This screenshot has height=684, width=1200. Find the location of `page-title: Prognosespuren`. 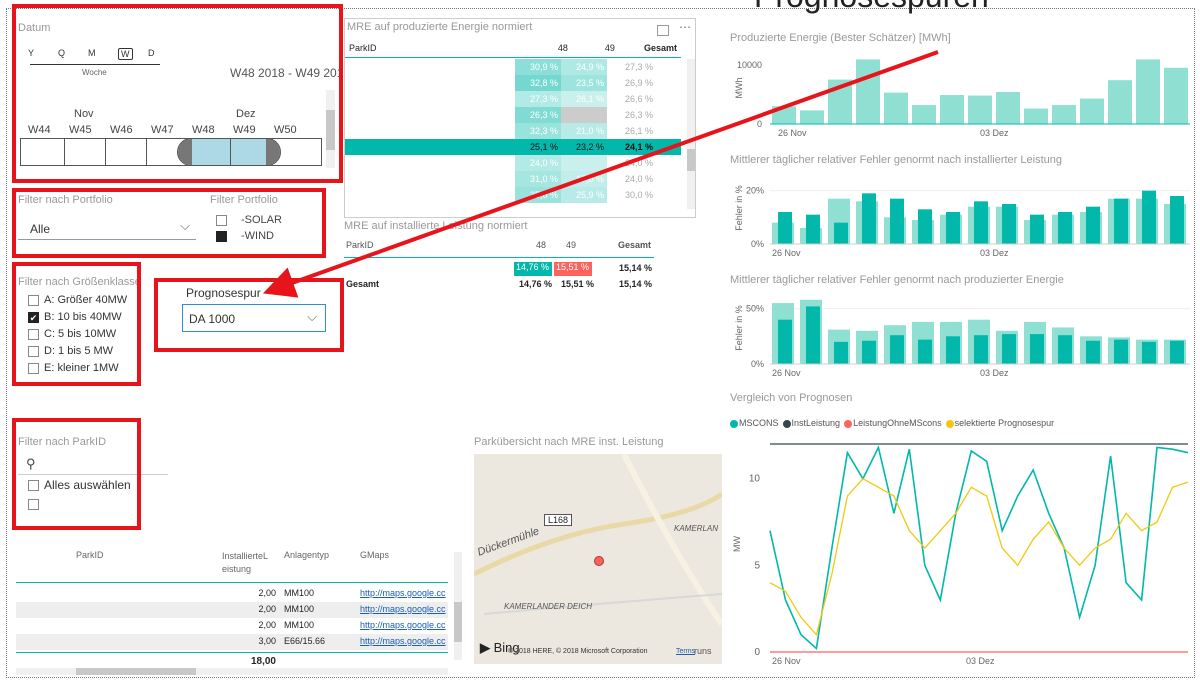

page-title: Prognosespuren is located at coordinates (871, 7).